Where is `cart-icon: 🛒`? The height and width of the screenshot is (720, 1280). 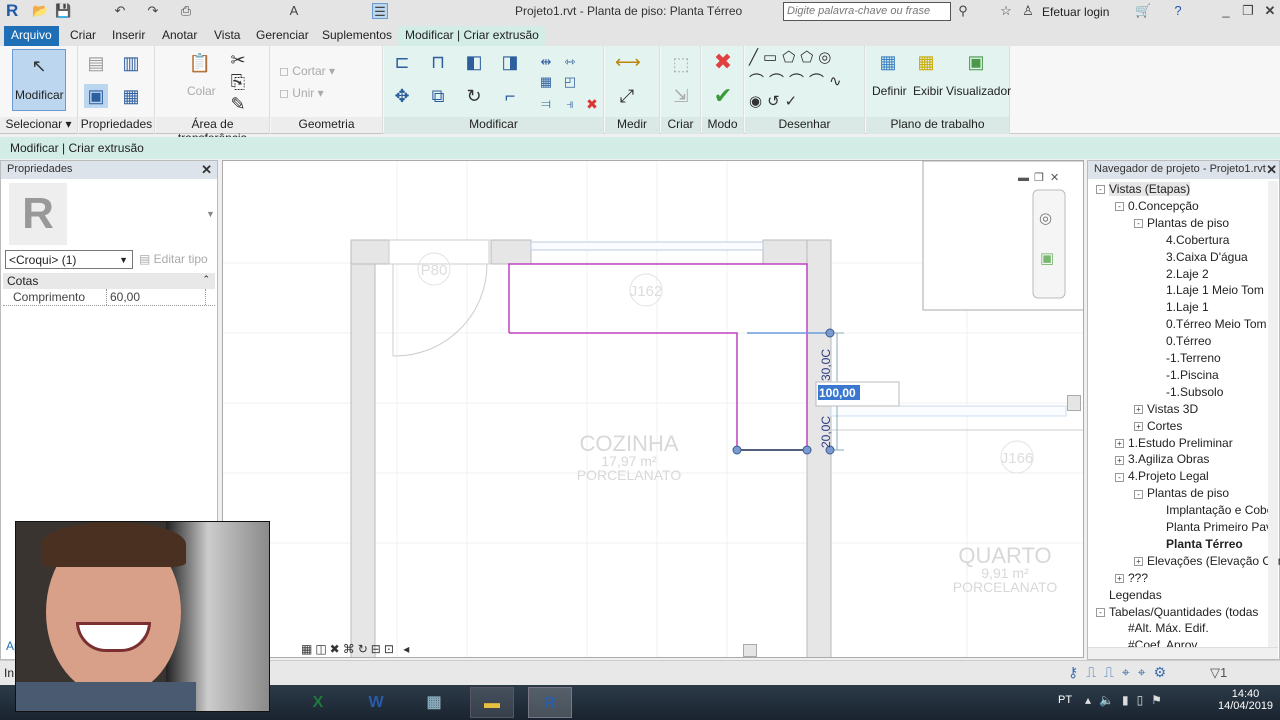 cart-icon: 🛒 is located at coordinates (1143, 11).